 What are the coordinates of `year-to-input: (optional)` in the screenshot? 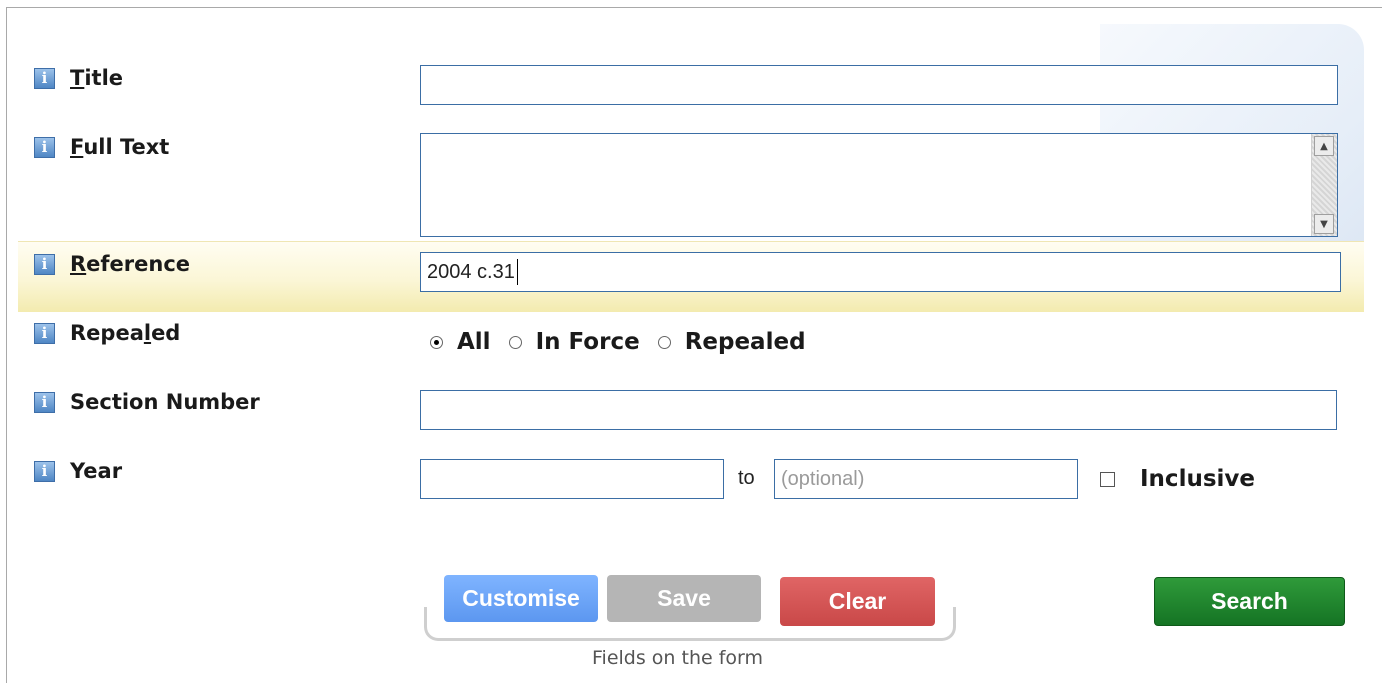 It's located at (926, 479).